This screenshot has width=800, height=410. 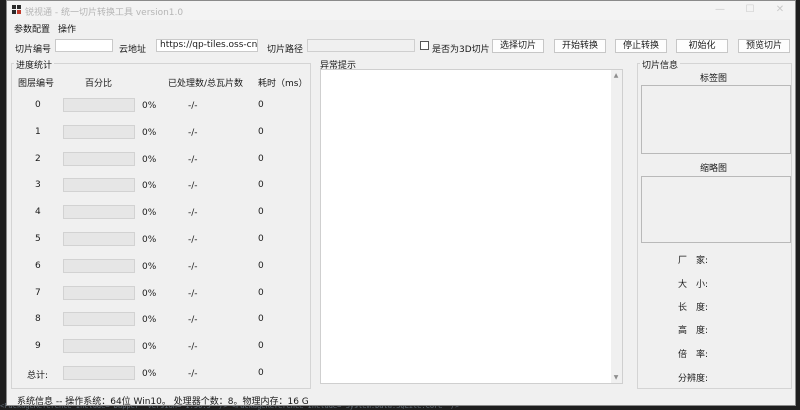 What do you see at coordinates (32, 28) in the screenshot?
I see `menu-params: 参数配置` at bounding box center [32, 28].